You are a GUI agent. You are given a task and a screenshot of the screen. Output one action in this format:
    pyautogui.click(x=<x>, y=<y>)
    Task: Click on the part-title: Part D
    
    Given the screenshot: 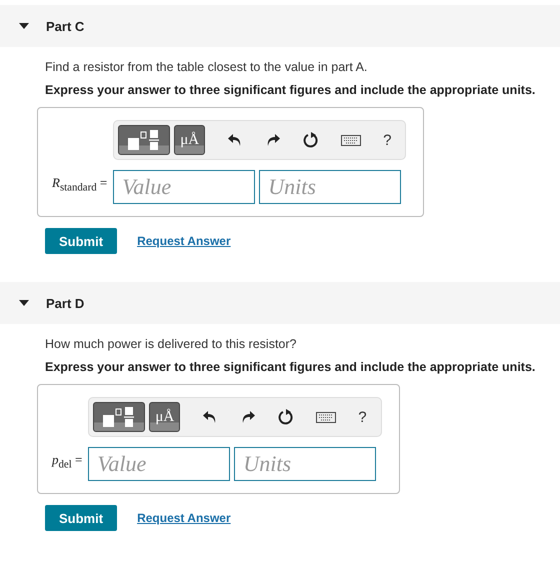 What is the action you would take?
    pyautogui.click(x=65, y=303)
    